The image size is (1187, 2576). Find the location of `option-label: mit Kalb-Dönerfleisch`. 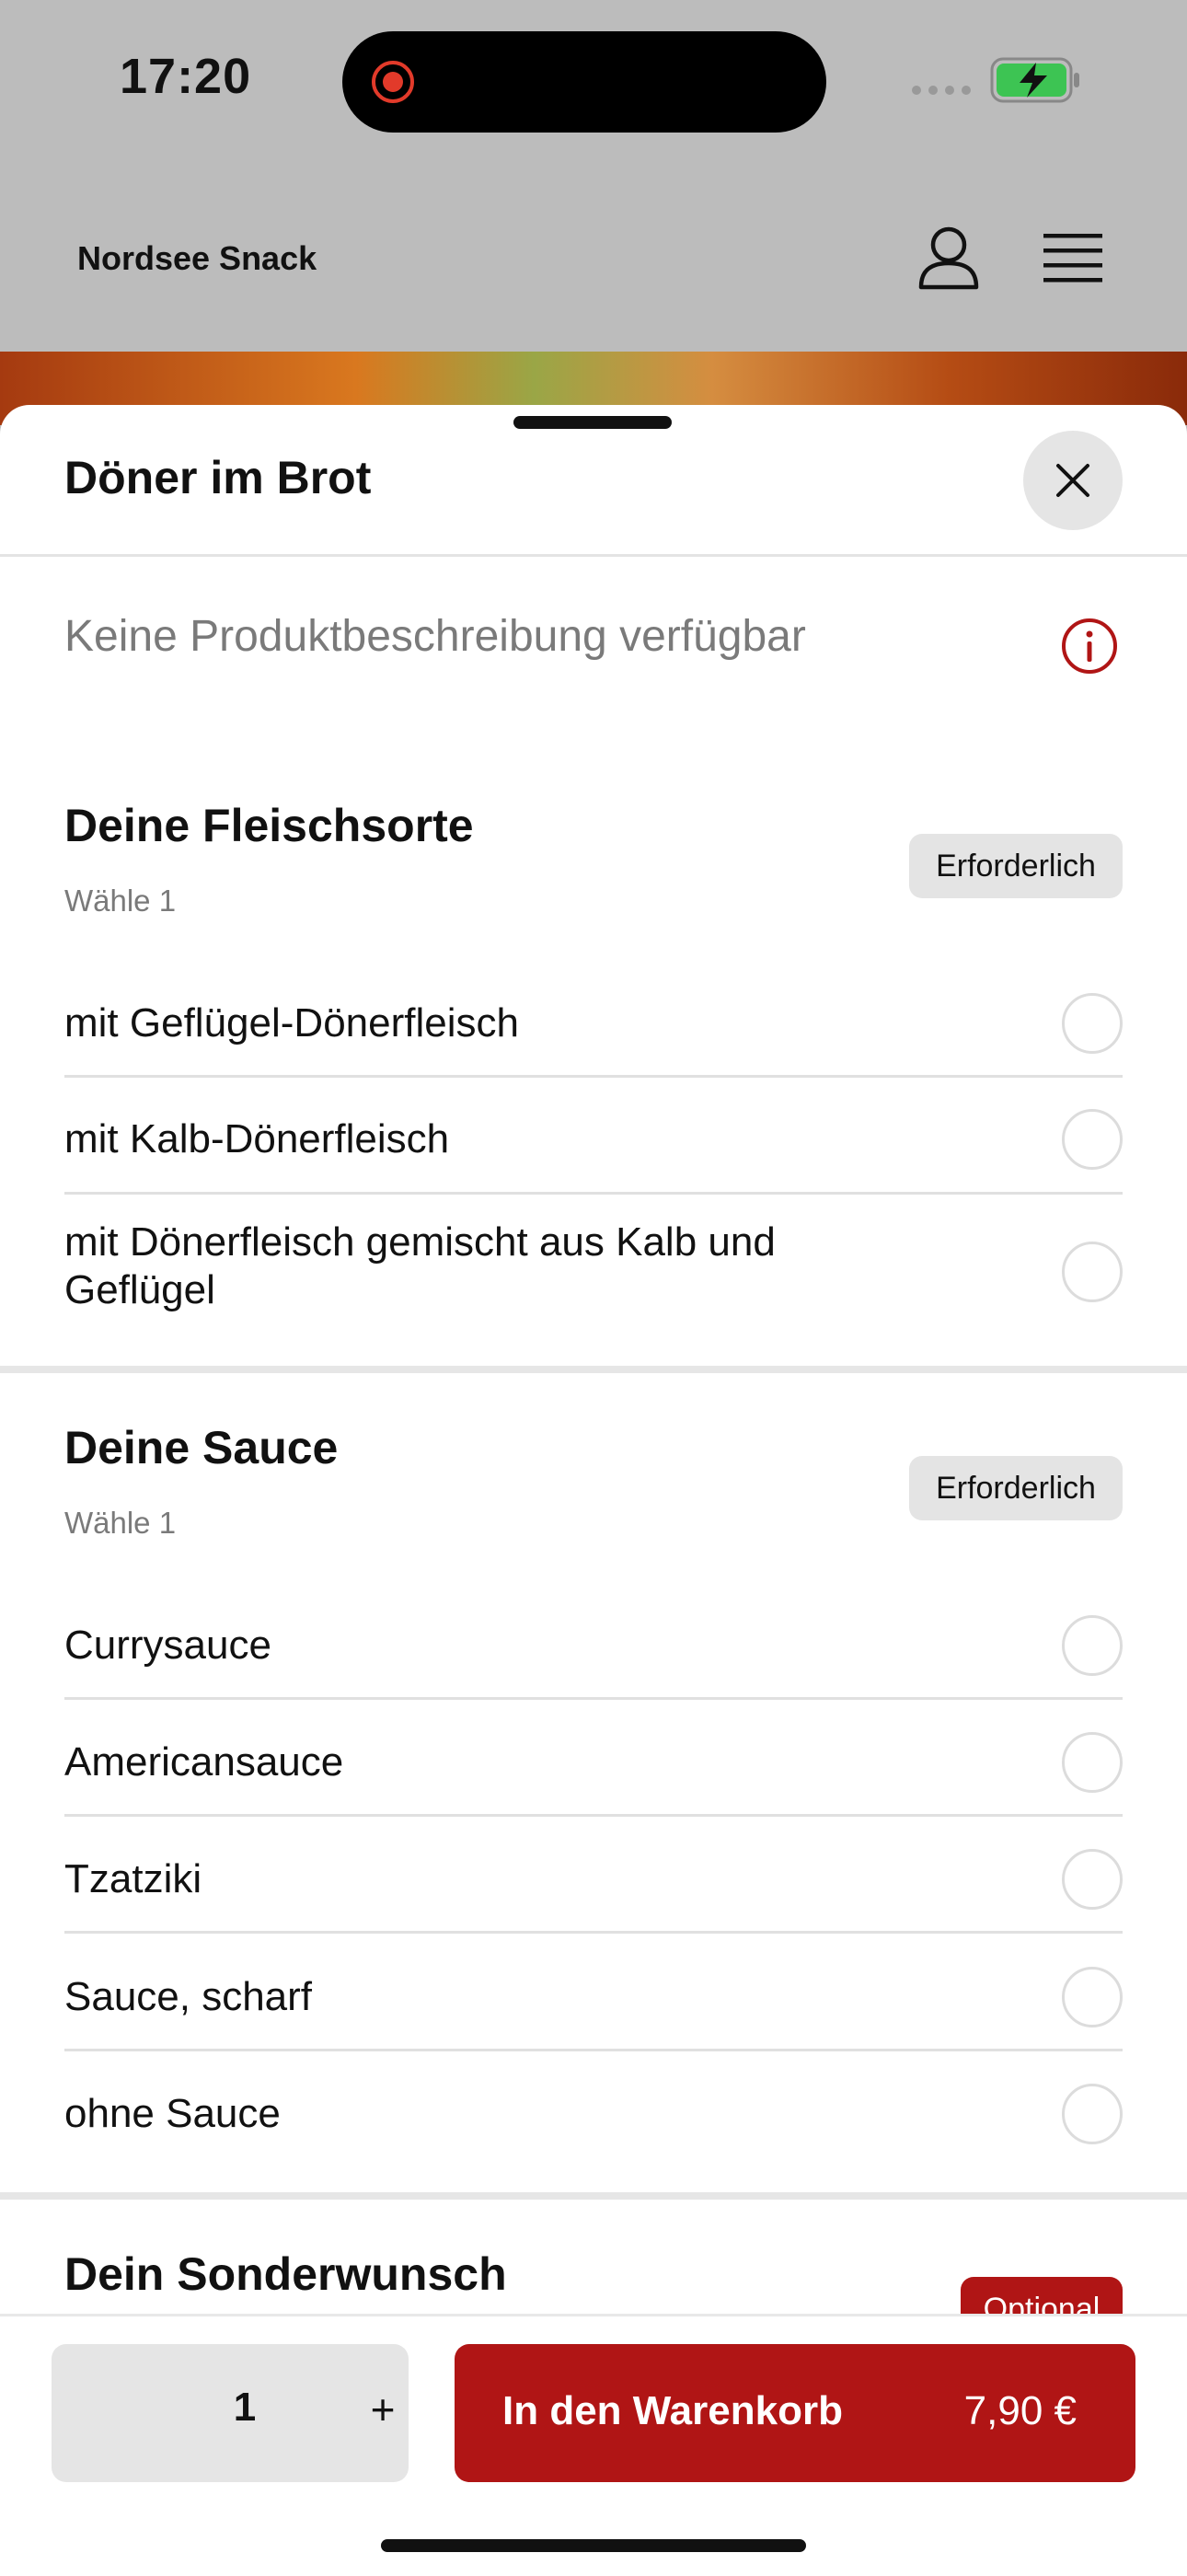

option-label: mit Kalb-Dönerfleisch is located at coordinates (257, 1138).